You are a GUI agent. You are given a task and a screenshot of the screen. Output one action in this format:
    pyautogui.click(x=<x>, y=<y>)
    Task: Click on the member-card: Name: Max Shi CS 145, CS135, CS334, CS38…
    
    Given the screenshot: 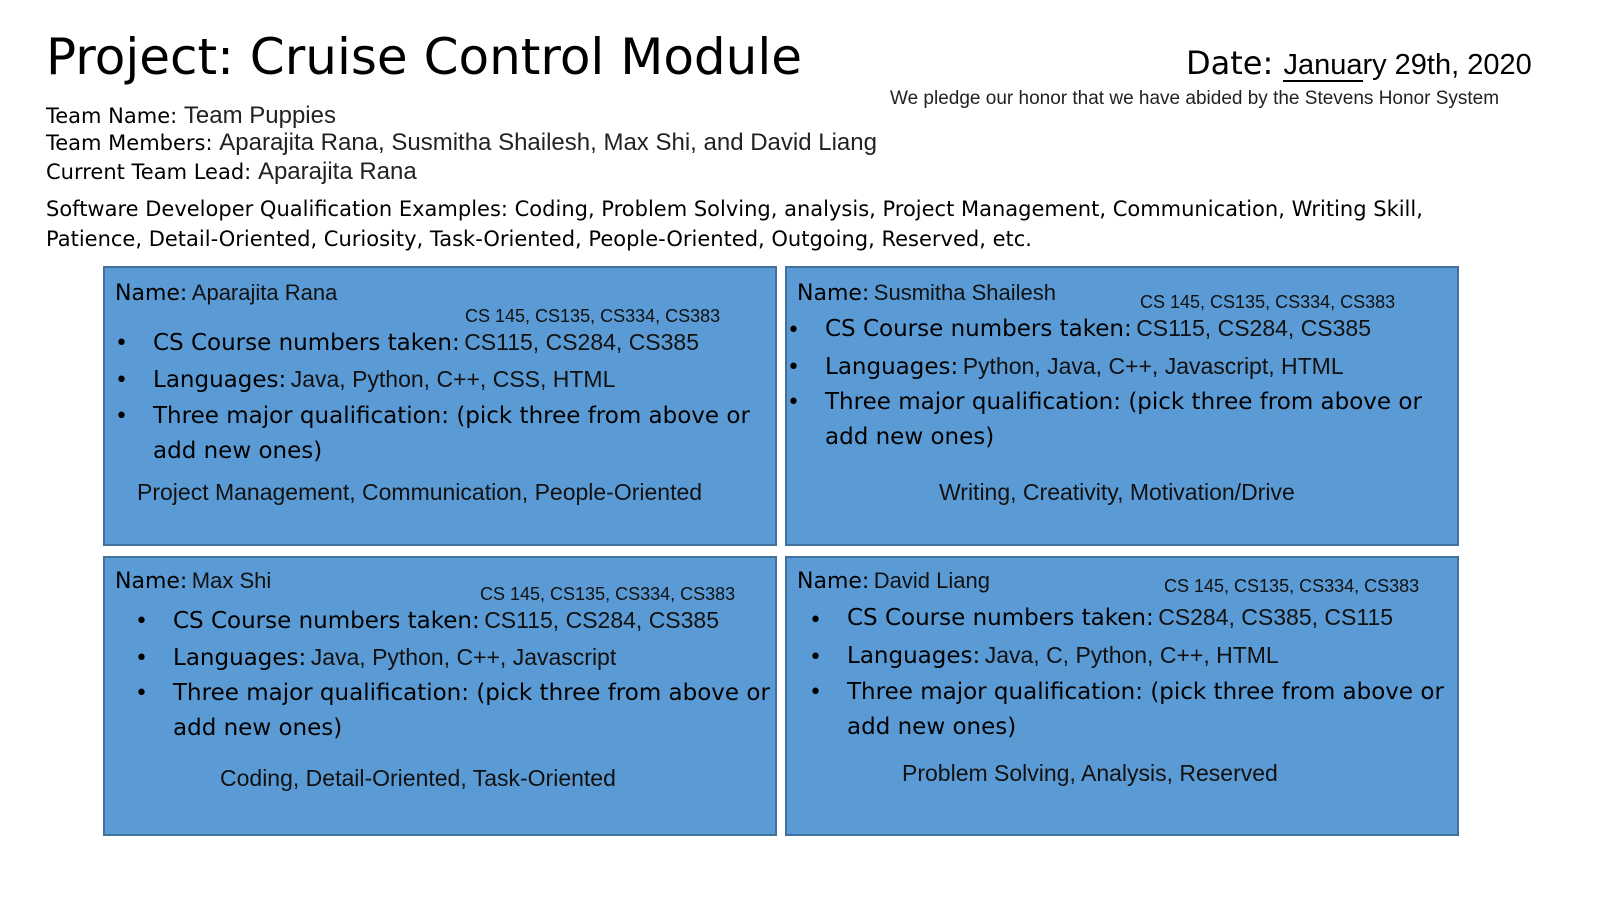 What is the action you would take?
    pyautogui.click(x=440, y=696)
    